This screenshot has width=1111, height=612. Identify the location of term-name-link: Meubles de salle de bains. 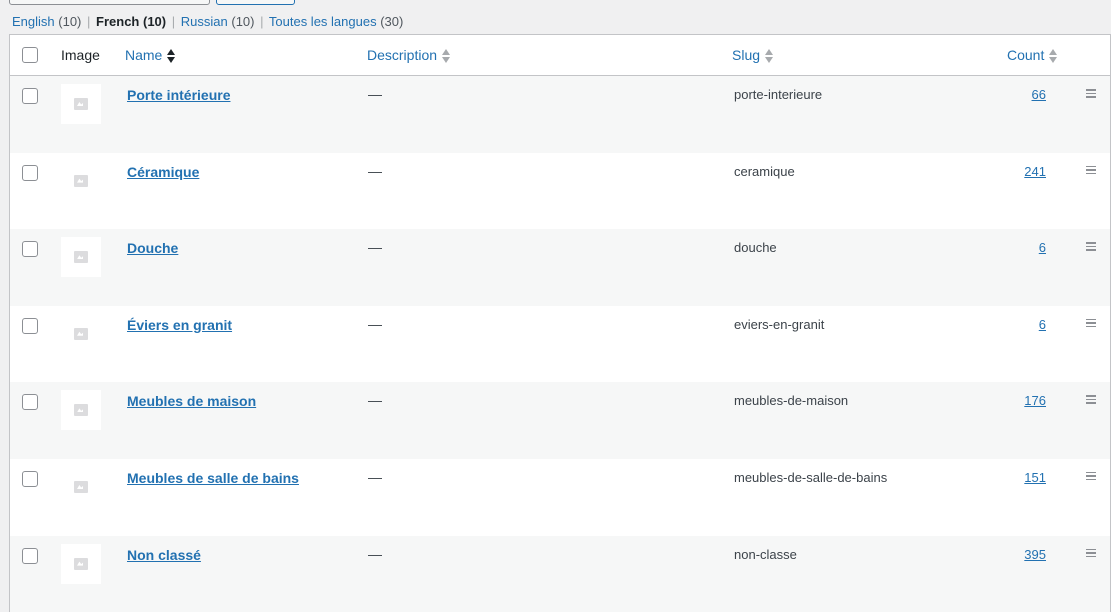
(213, 478).